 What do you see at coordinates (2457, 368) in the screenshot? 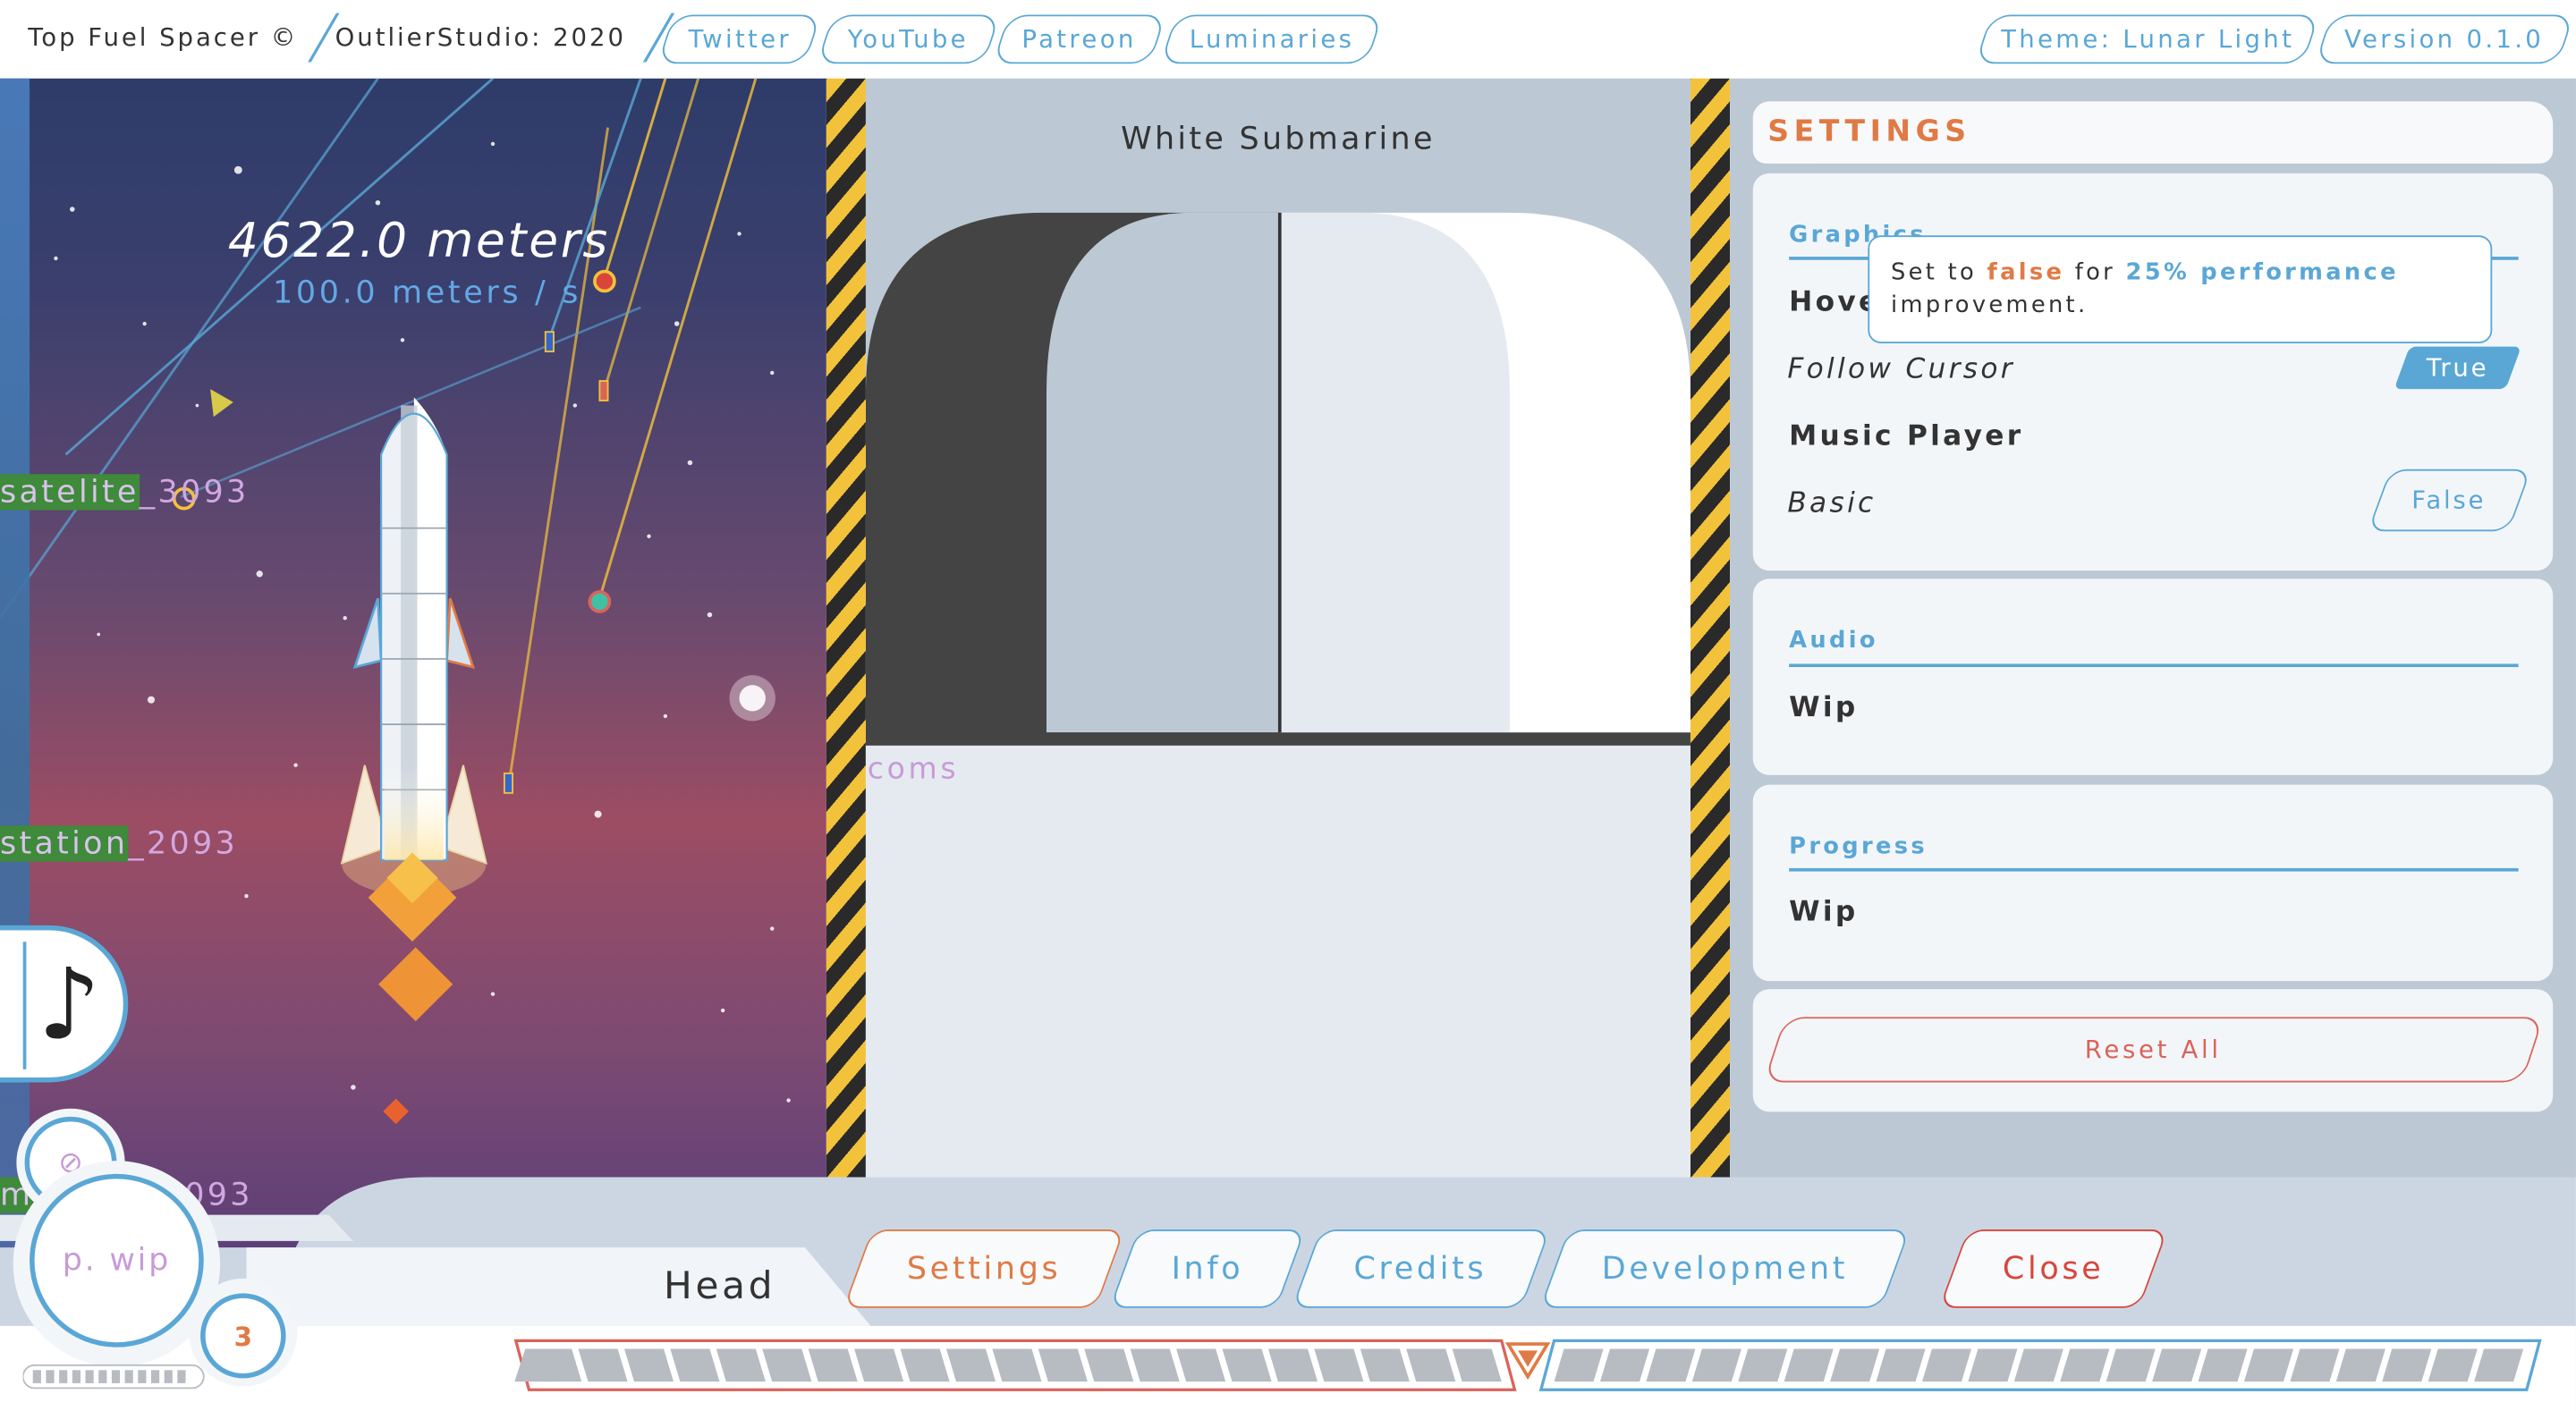
I see `follow-cursor-toggle: True` at bounding box center [2457, 368].